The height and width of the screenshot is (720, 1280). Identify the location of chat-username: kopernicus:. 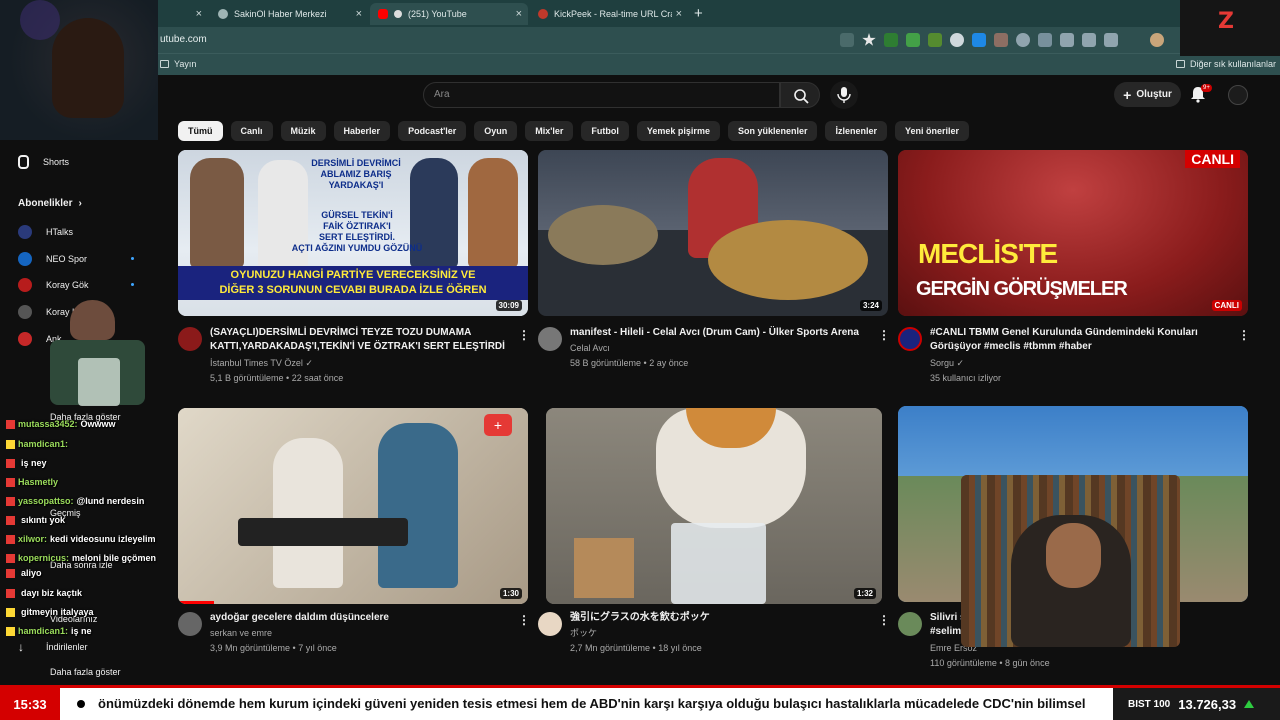
(43, 558).